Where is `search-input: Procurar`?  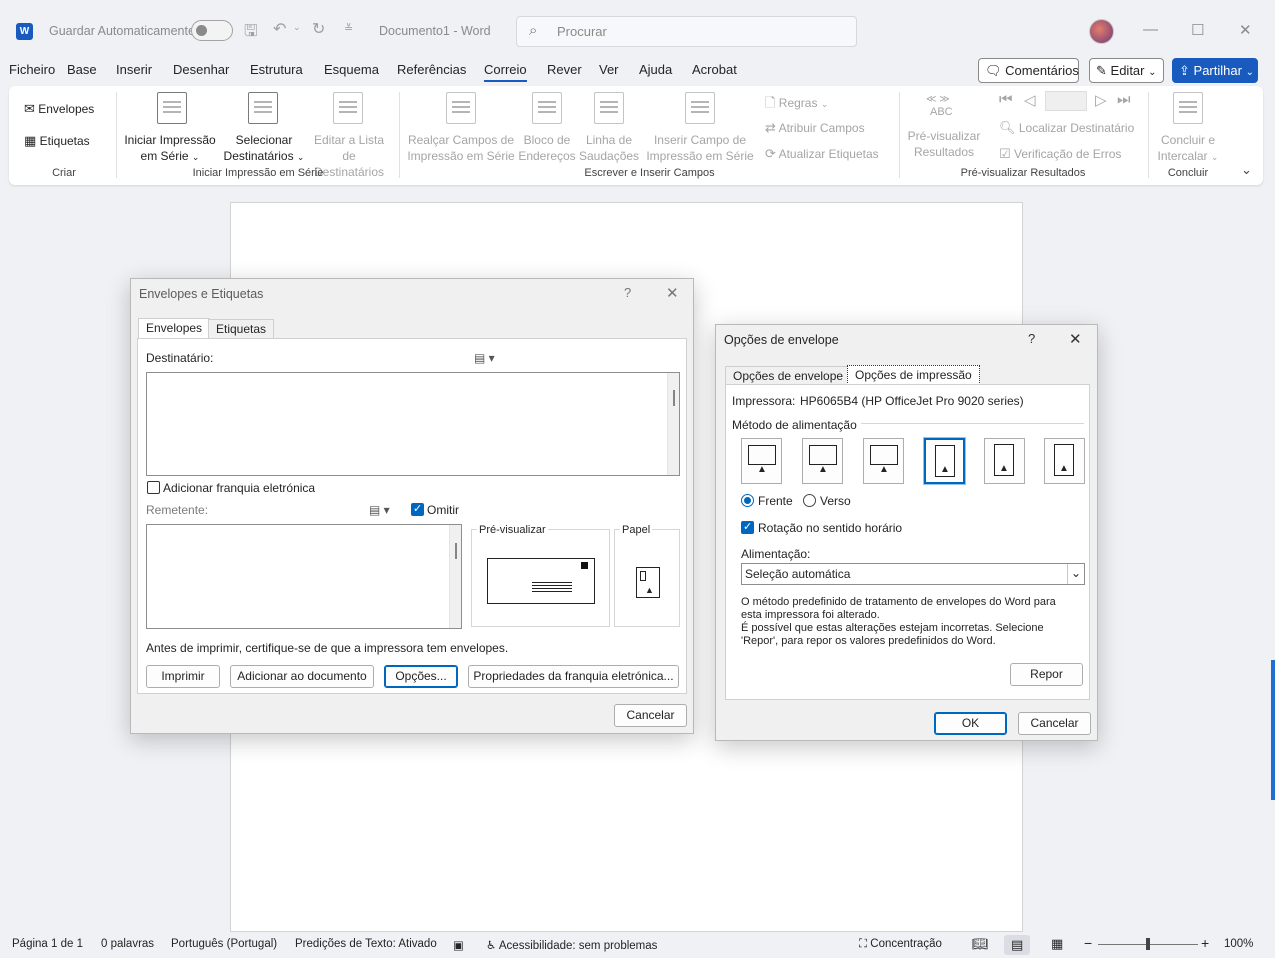 search-input: Procurar is located at coordinates (582, 31).